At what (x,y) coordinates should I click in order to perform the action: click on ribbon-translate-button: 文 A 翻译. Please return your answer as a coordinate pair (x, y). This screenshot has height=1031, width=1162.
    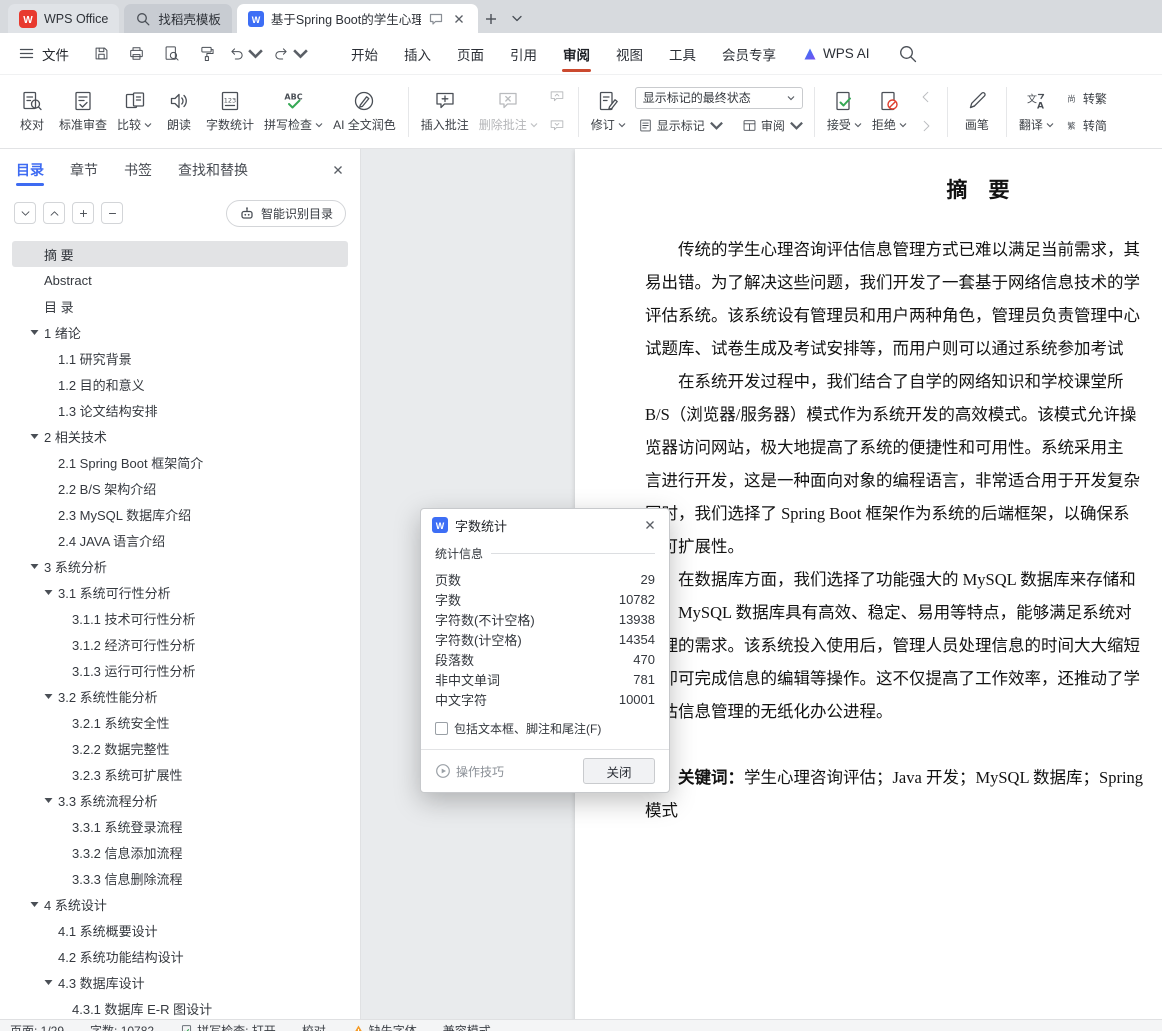
    Looking at the image, I should click on (1036, 112).